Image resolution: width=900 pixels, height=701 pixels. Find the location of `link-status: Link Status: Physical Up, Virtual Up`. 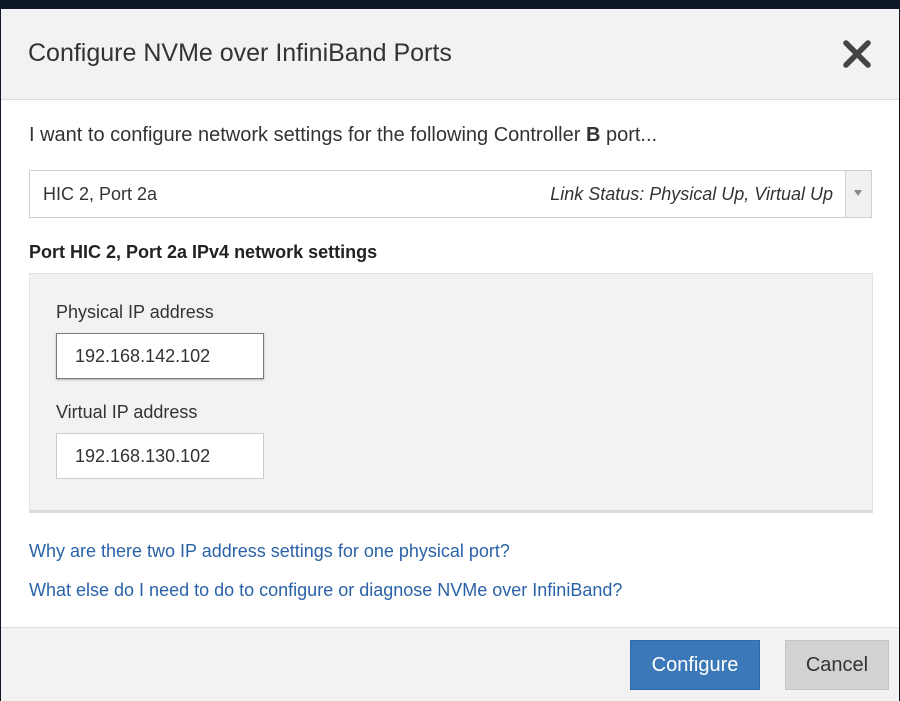

link-status: Link Status: Physical Up, Virtual Up is located at coordinates (691, 194).